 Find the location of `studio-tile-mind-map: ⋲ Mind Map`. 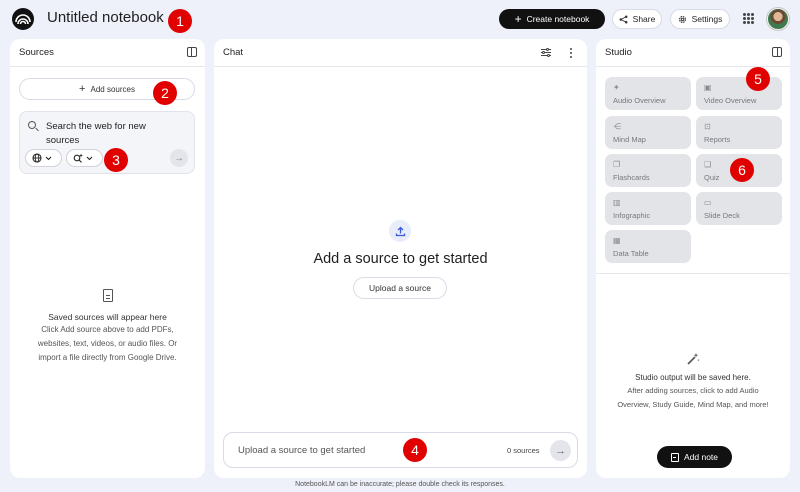

studio-tile-mind-map: ⋲ Mind Map is located at coordinates (648, 132).